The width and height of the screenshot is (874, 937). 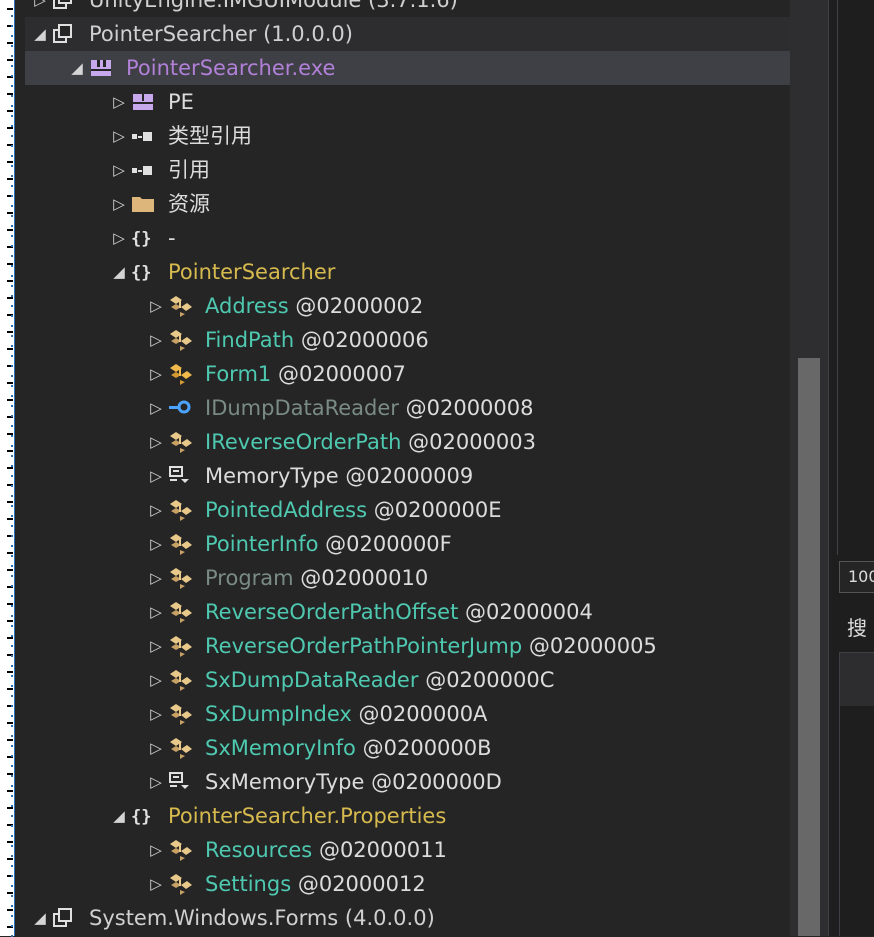 I want to click on tree-node: ▷ Resources @02000011, so click(x=407, y=850).